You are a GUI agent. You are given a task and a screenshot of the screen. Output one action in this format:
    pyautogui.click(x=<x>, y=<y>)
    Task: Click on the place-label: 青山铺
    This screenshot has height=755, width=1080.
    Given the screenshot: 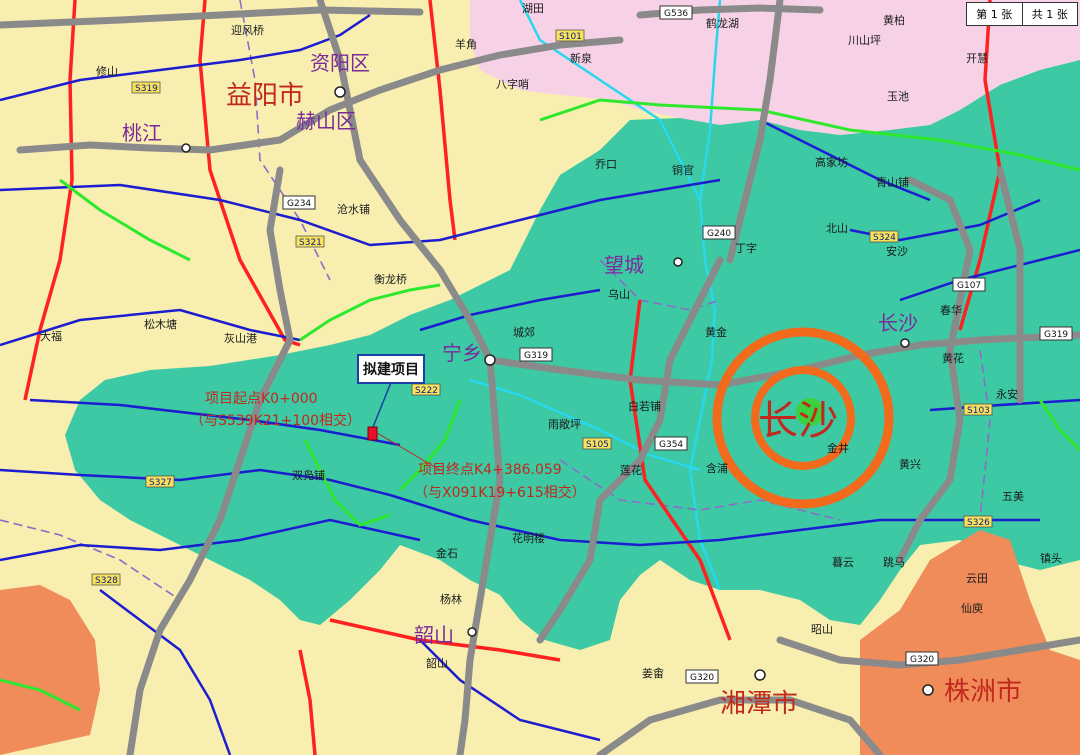 What is the action you would take?
    pyautogui.click(x=892, y=182)
    